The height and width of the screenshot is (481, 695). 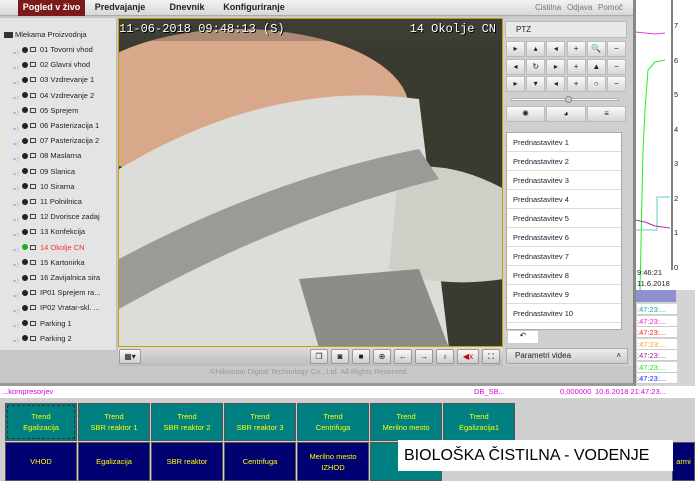 I want to click on zoom-icon: ⊕, so click(x=382, y=356).